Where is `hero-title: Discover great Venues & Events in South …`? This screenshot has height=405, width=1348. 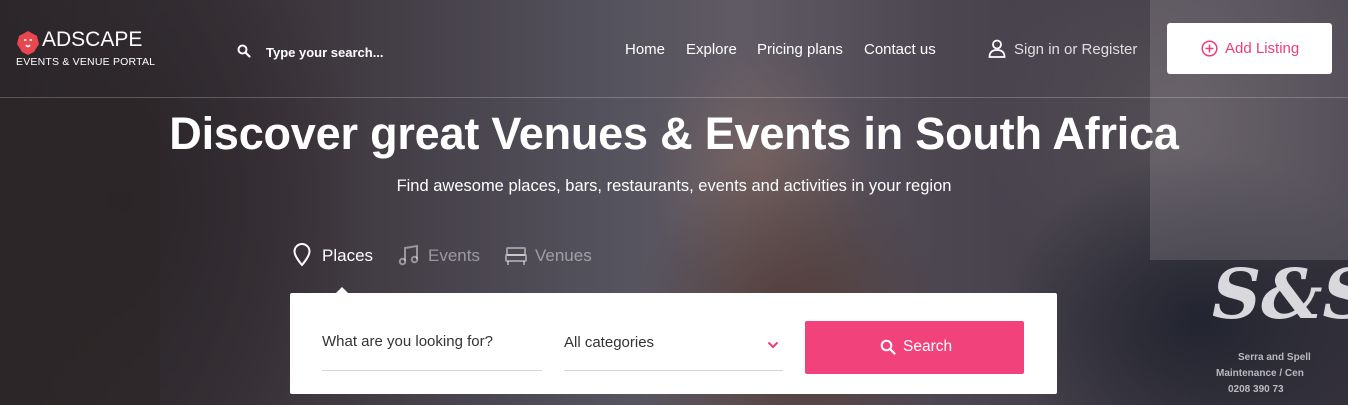 hero-title: Discover great Venues & Events in South … is located at coordinates (674, 133).